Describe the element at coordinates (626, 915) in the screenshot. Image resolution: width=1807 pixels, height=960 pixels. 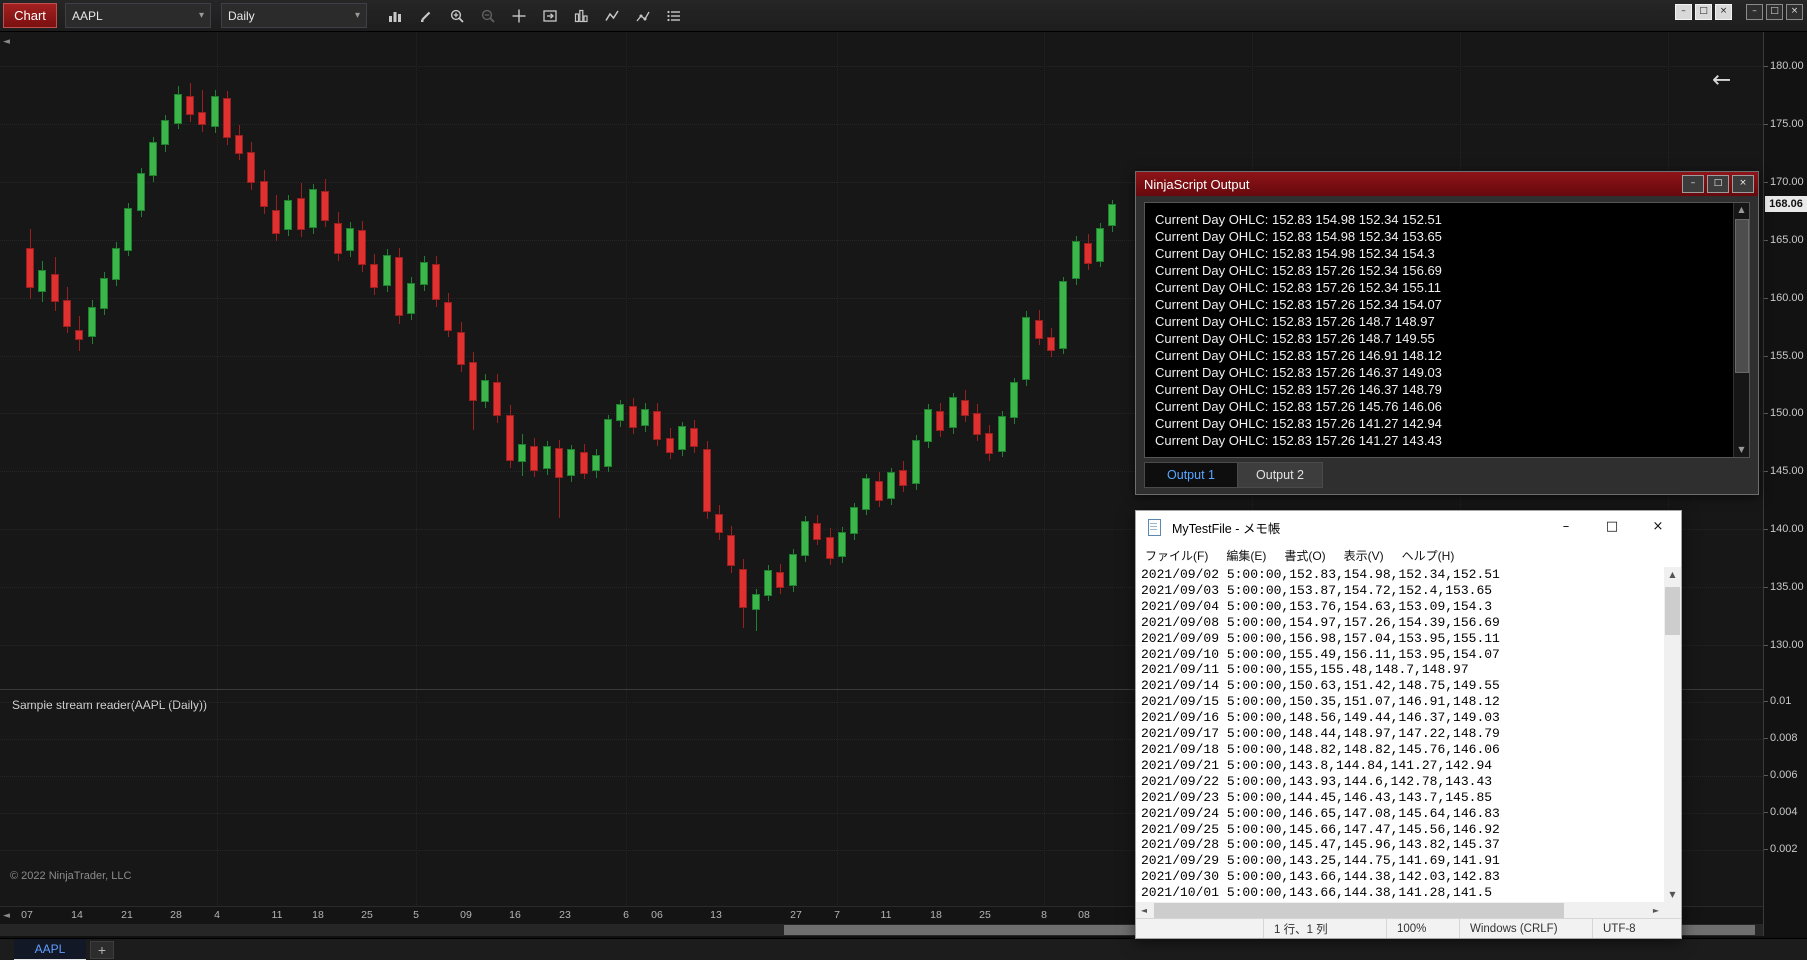
I see `time-axis-label: 6` at that location.